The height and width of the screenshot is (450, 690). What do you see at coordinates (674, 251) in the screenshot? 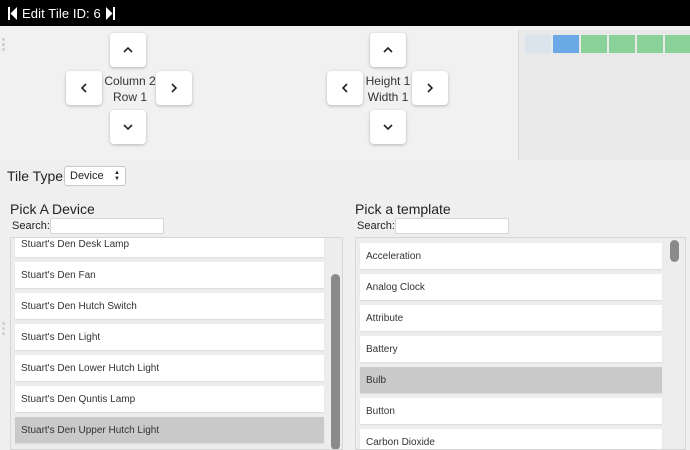
I see `template-list-scrollbar` at bounding box center [674, 251].